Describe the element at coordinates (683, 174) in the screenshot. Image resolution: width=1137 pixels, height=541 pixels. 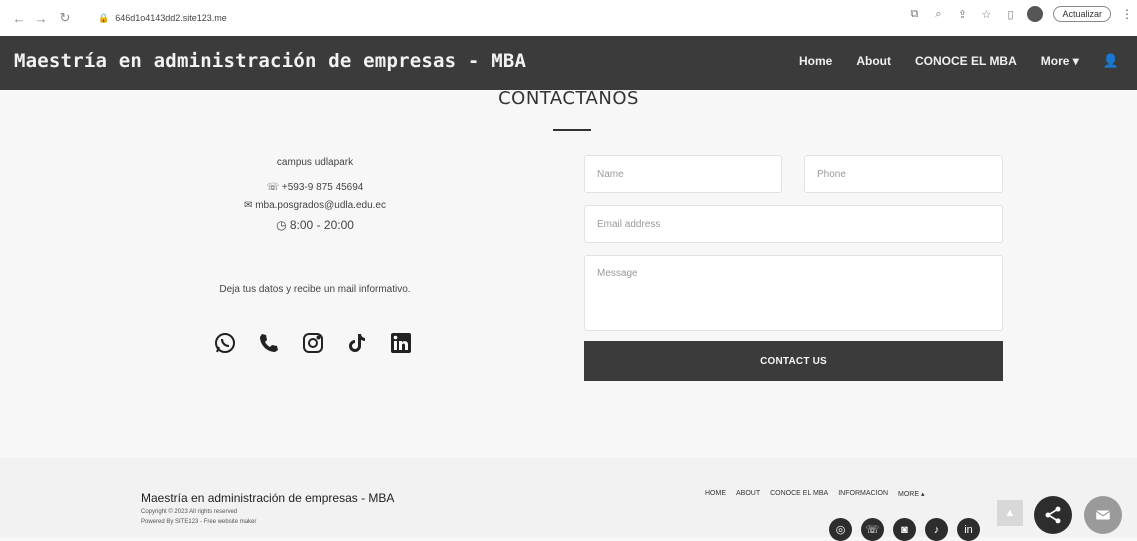
I see `name-input: Name` at that location.